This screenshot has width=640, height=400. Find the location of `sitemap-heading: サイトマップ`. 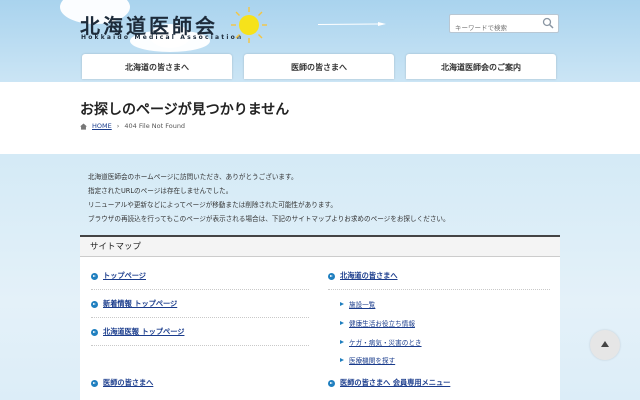

sitemap-heading: サイトマップ is located at coordinates (320, 246).